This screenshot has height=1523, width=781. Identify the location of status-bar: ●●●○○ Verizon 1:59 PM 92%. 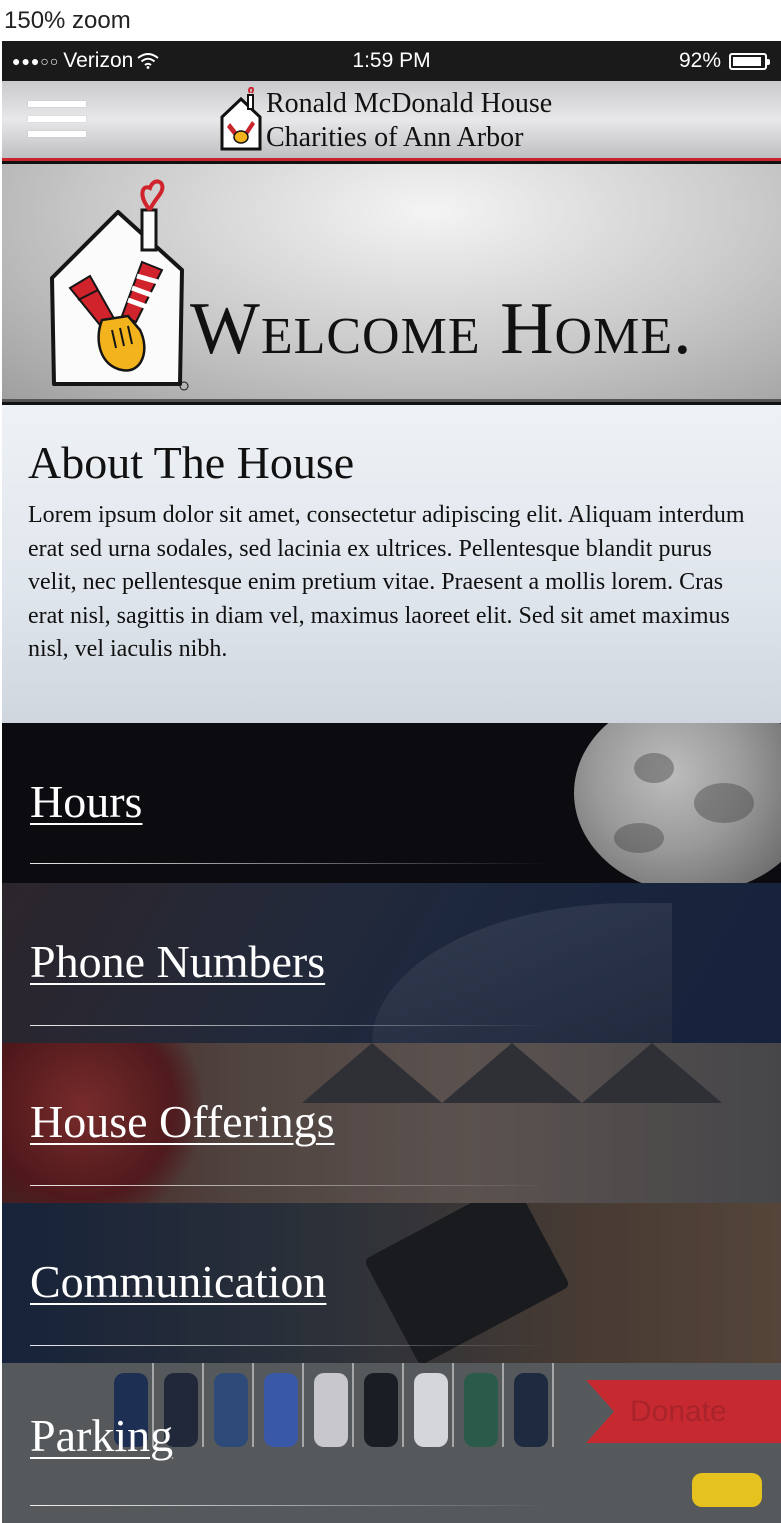
(391, 61).